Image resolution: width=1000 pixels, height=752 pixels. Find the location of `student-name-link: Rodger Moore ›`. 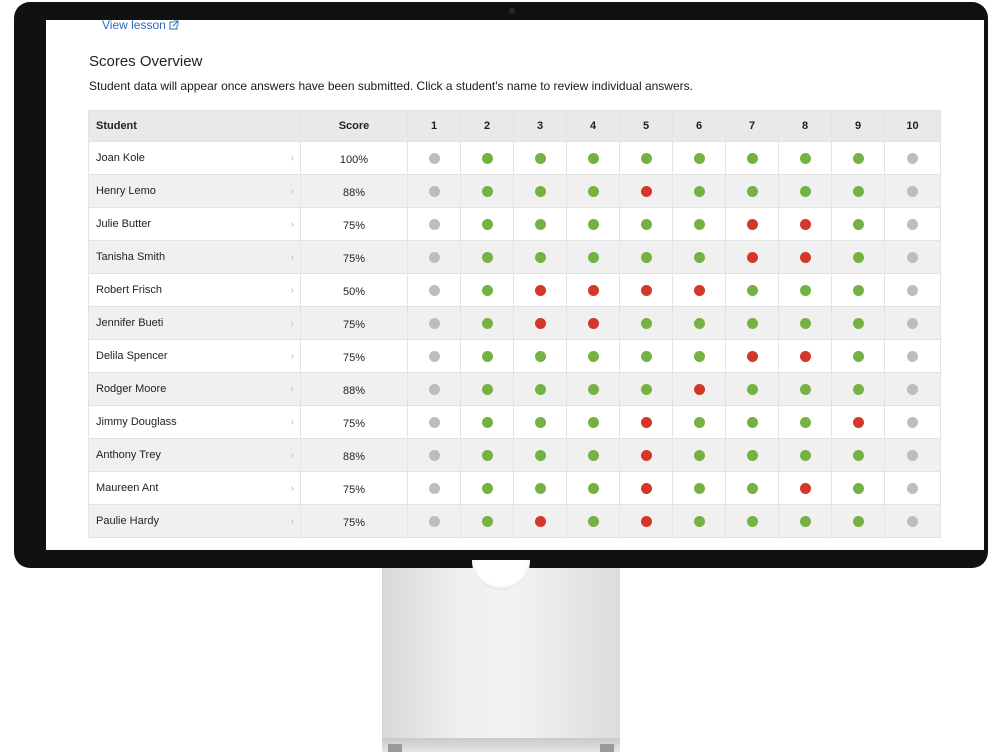

student-name-link: Rodger Moore › is located at coordinates (198, 389).